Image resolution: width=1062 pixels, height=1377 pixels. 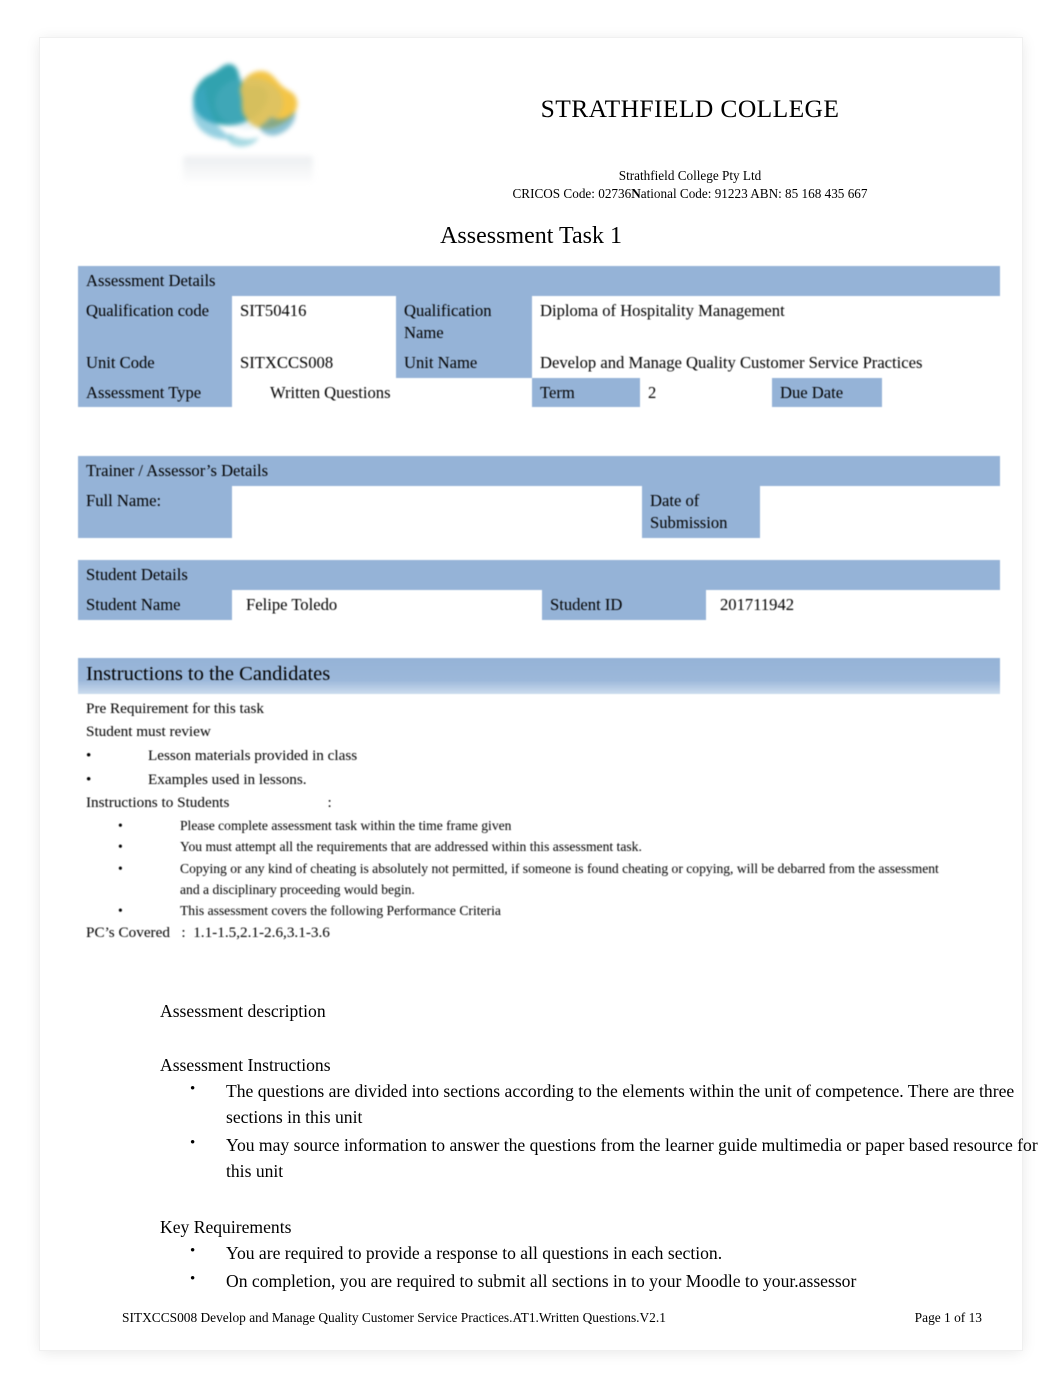 I want to click on pc-covered-value: 1.1-1.5,2.1-2.6,3.1-3.6, so click(x=261, y=933).